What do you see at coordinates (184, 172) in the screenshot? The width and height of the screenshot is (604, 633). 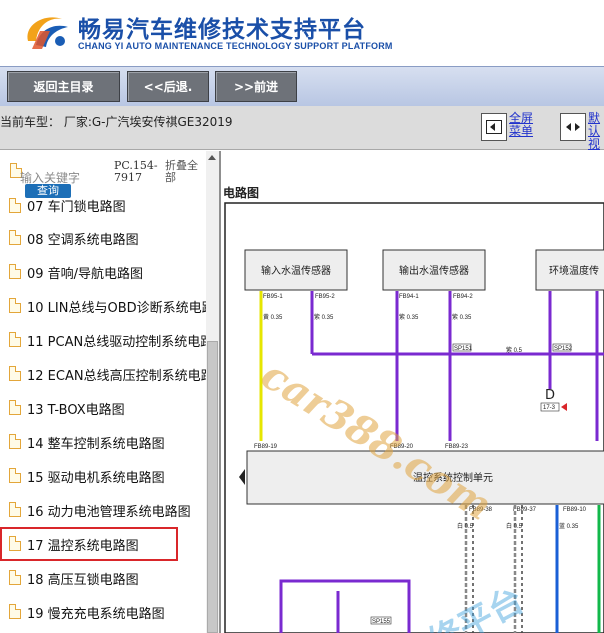 I see `collapse-all-link: 折叠全部` at bounding box center [184, 172].